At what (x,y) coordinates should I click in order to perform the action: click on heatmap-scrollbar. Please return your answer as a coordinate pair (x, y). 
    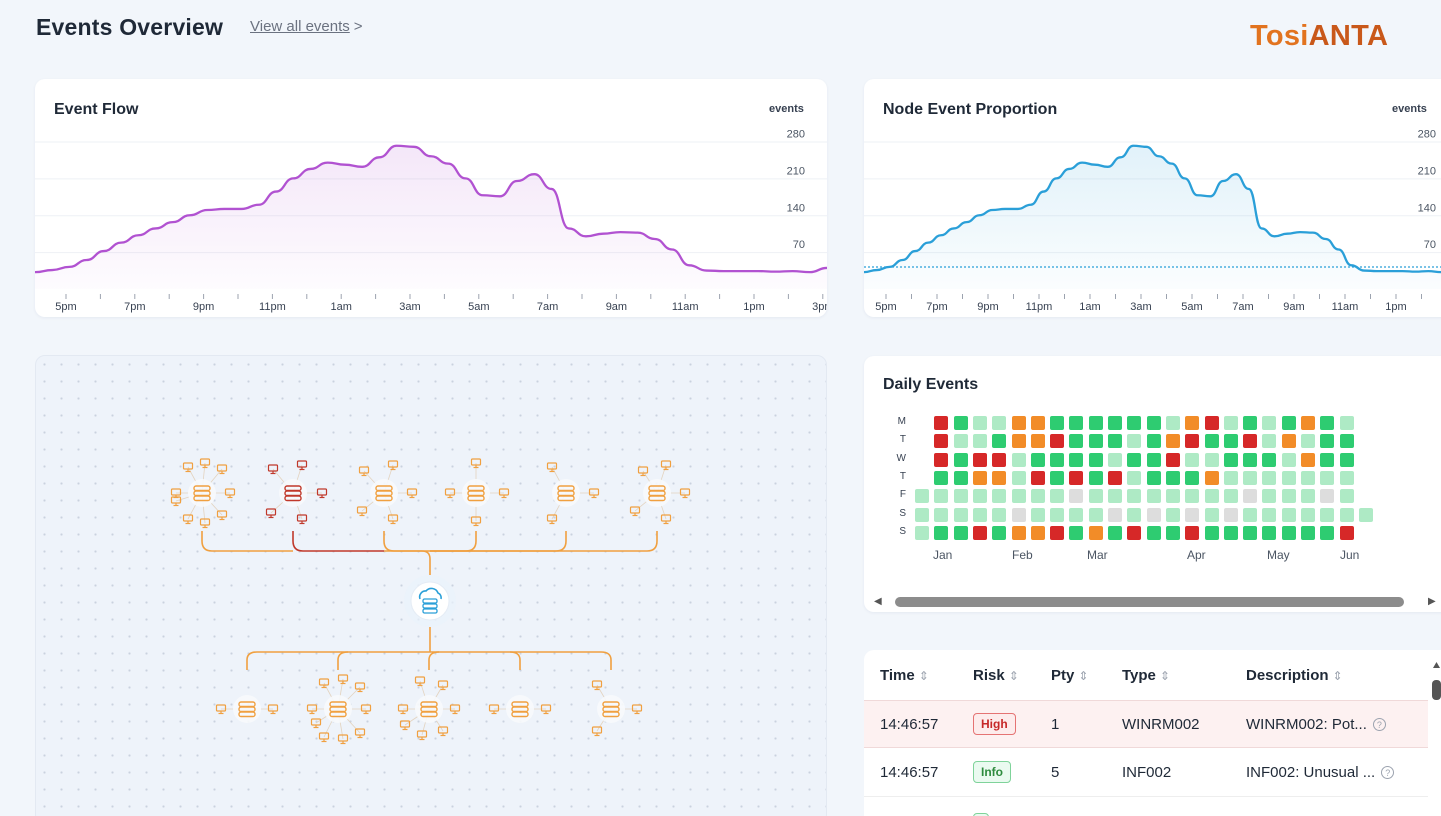
    Looking at the image, I should click on (1149, 602).